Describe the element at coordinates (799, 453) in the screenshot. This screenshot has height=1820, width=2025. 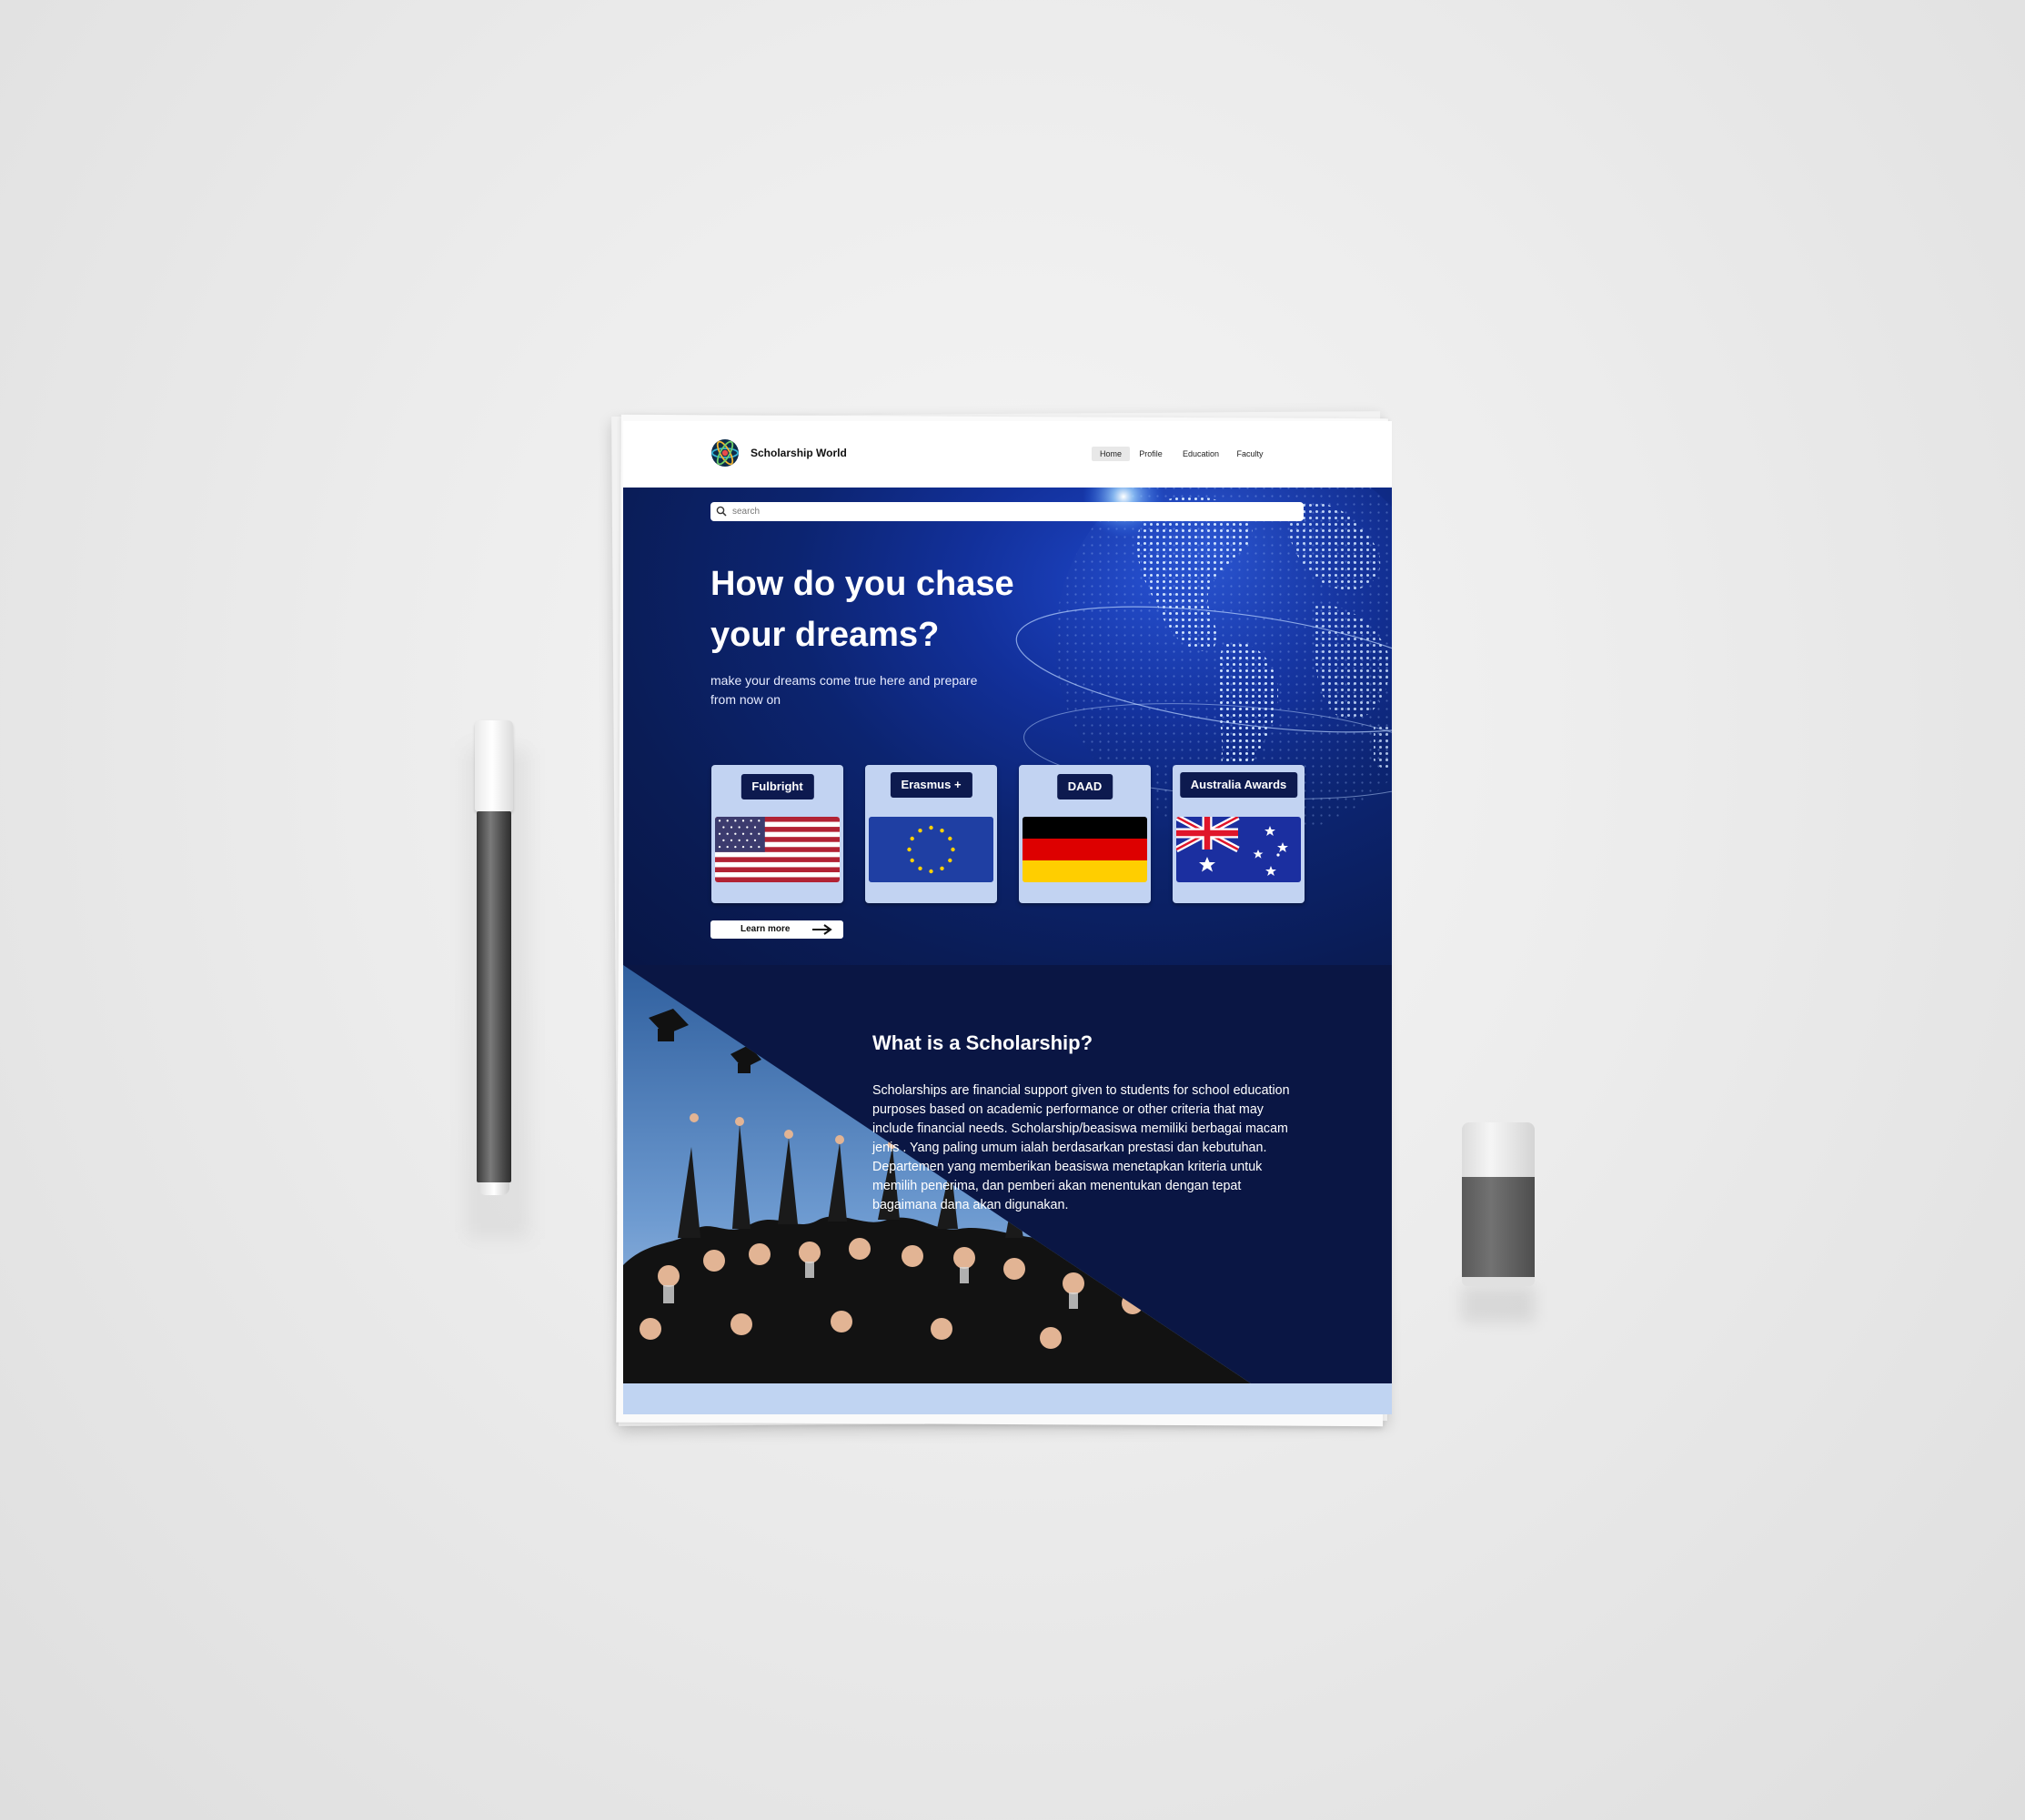
I see `brand-name: Scholarship World` at that location.